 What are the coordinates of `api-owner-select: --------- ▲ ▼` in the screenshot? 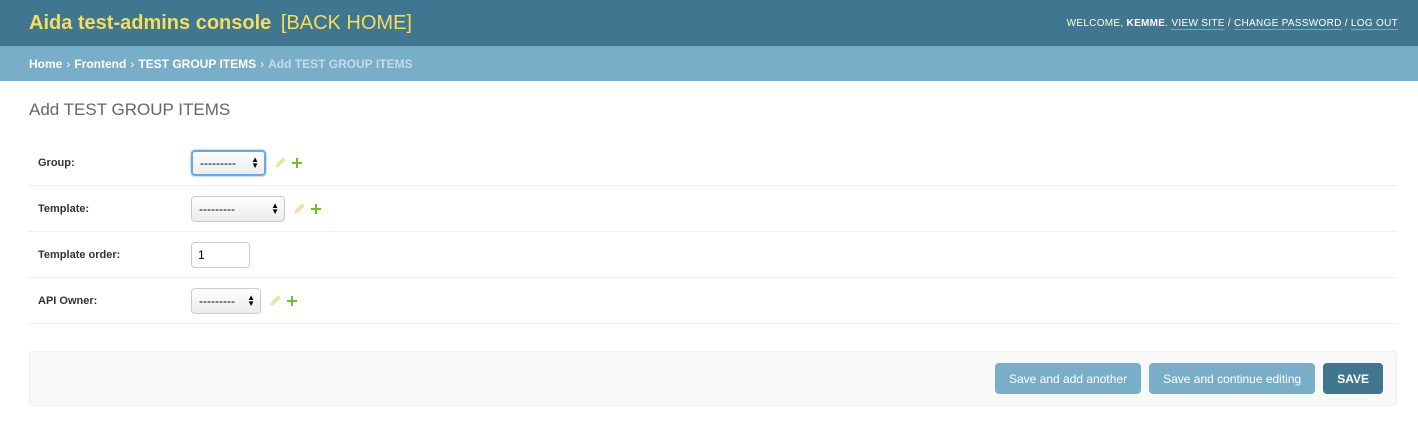 It's located at (226, 300).